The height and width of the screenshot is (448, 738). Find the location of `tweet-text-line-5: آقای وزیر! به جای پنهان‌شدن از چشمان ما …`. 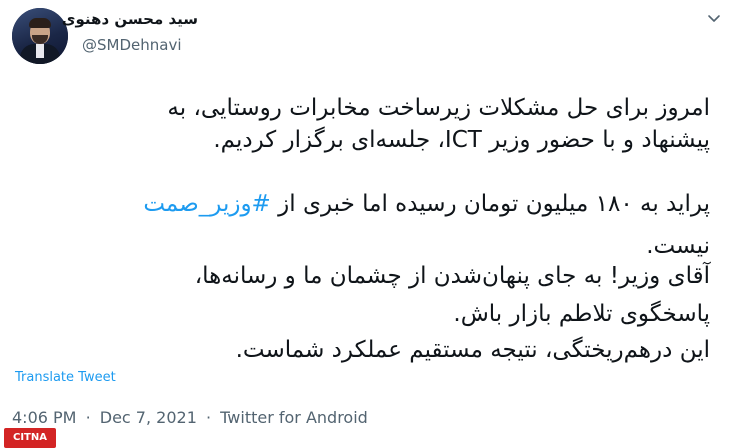

tweet-text-line-5: آقای وزیر! به جای پنهان‌شدن از چشمان ما … is located at coordinates (452, 276).